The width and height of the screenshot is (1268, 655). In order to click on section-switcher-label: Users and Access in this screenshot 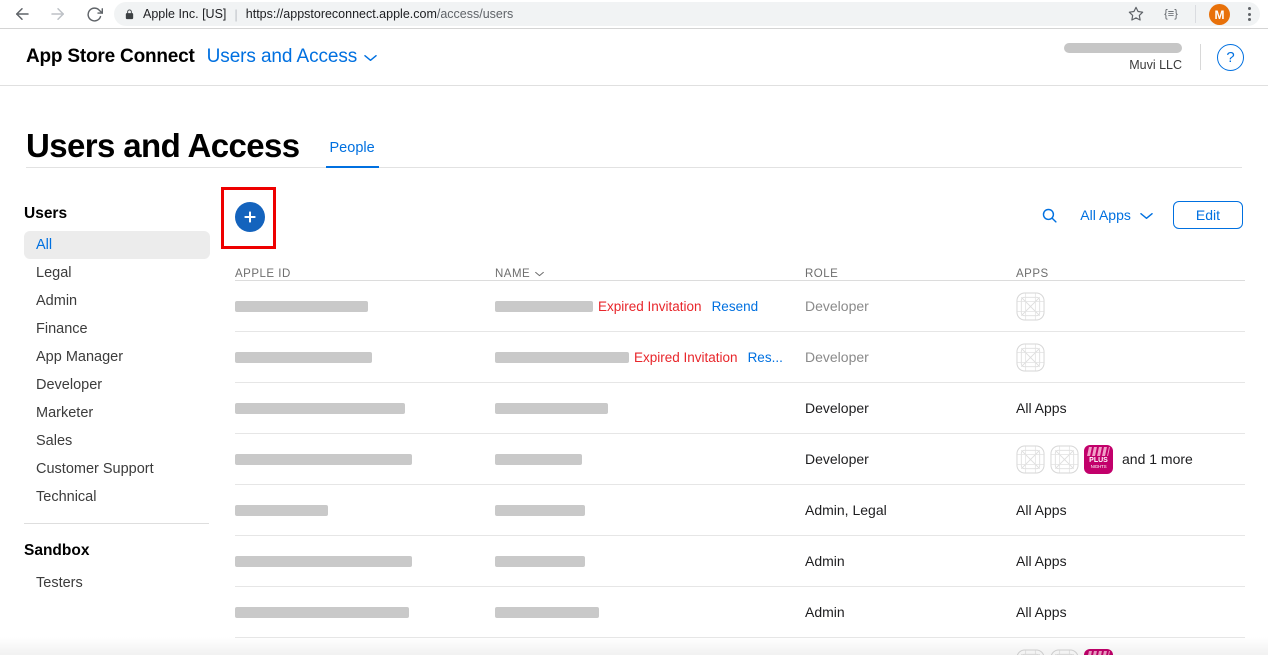, I will do `click(282, 56)`.